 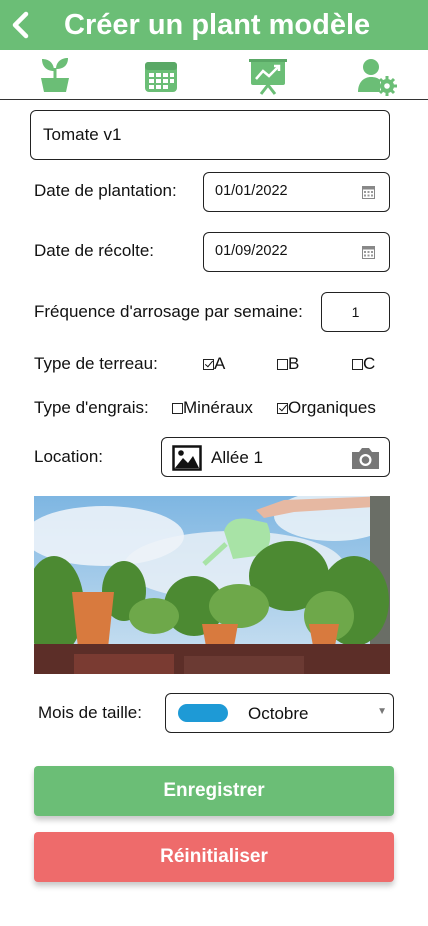 I want to click on soil-type-label: Type de terreau:, so click(x=96, y=363).